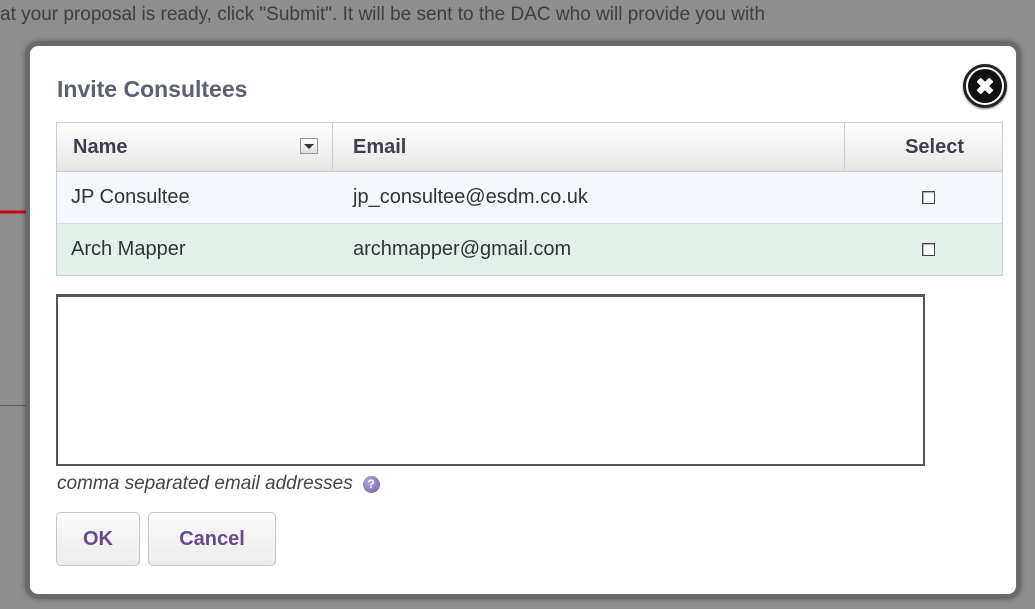 This screenshot has width=1035, height=609. Describe the element at coordinates (212, 539) in the screenshot. I see `cancel-button: Cancel` at that location.